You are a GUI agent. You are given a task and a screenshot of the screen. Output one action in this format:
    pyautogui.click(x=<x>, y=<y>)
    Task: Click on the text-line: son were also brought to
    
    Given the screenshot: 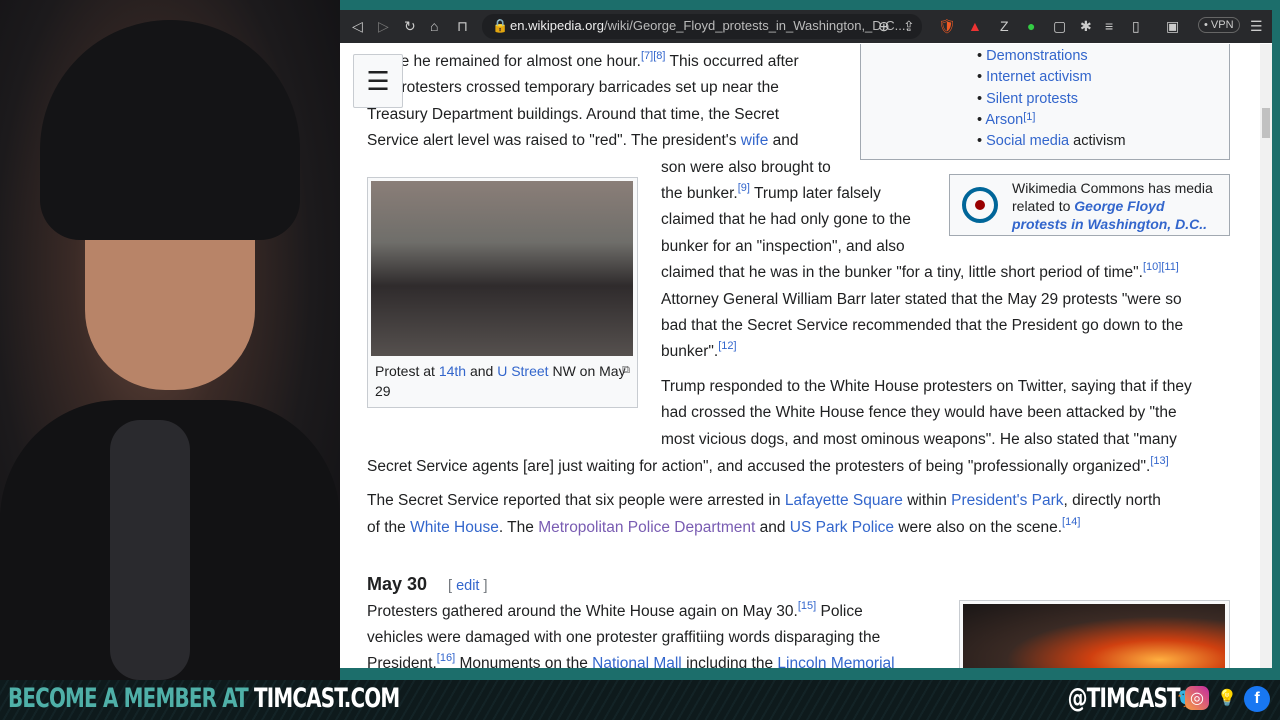 What is the action you would take?
    pyautogui.click(x=746, y=168)
    